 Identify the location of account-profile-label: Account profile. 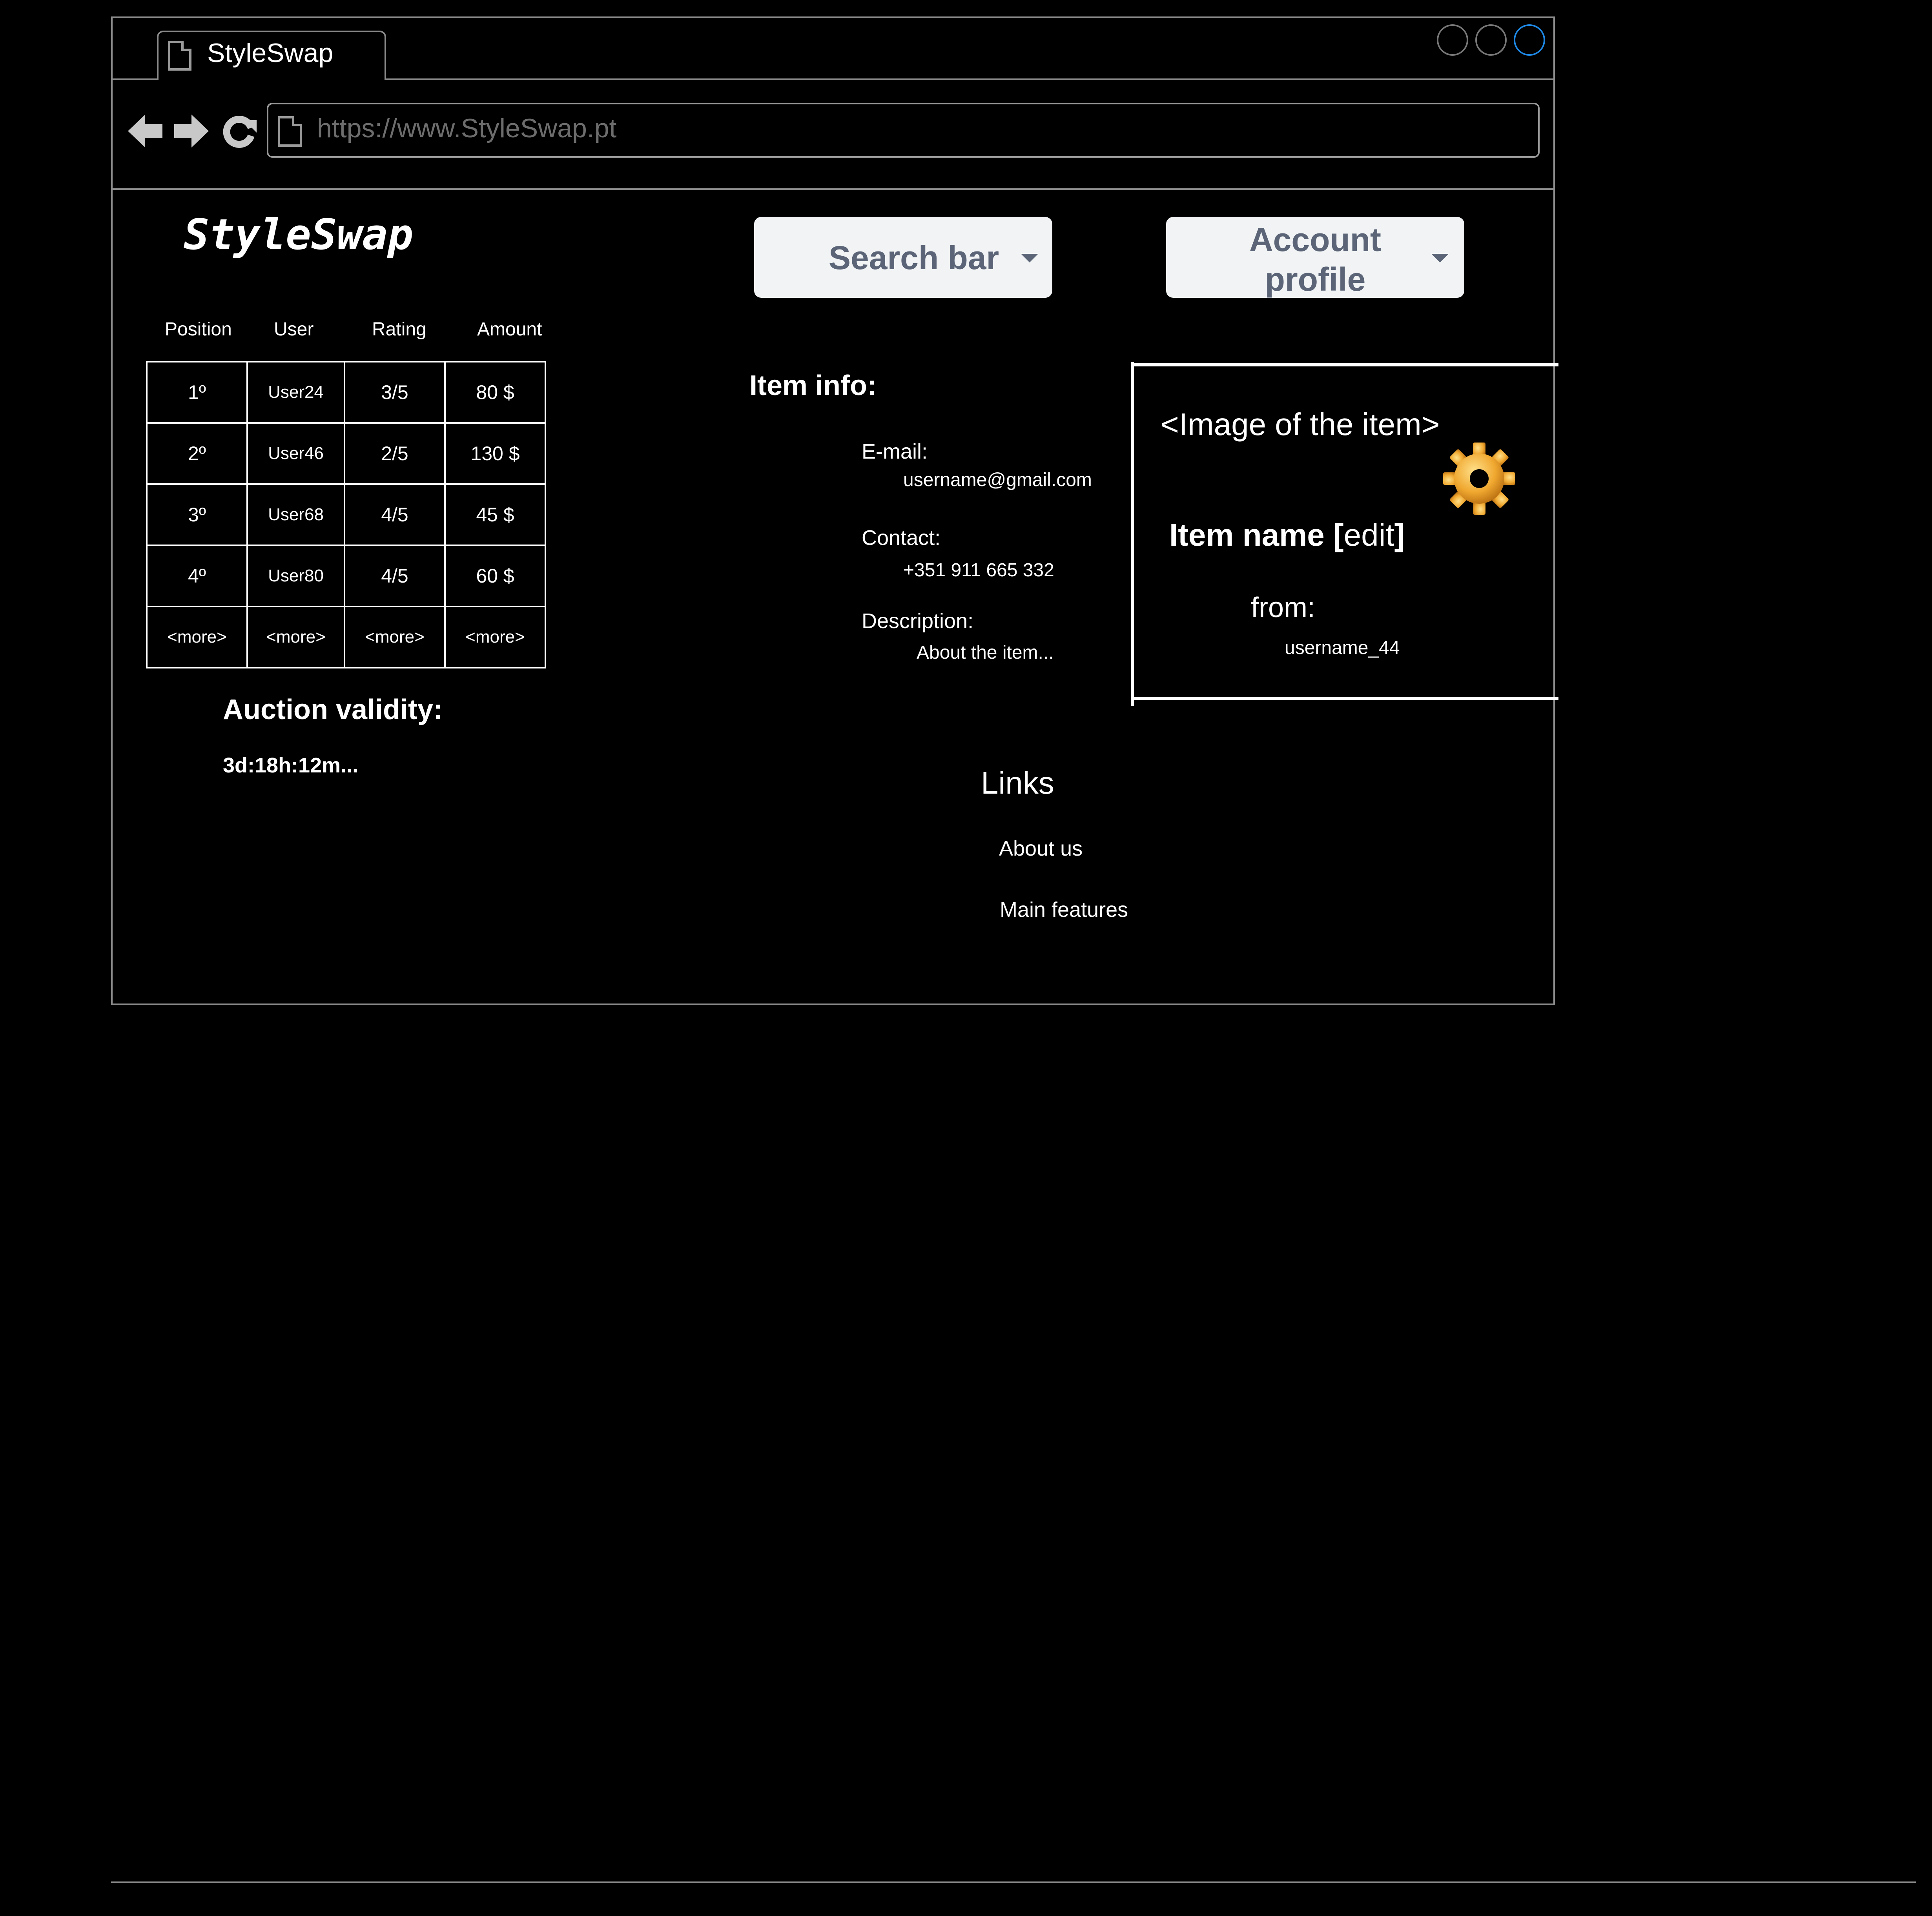
(1315, 260).